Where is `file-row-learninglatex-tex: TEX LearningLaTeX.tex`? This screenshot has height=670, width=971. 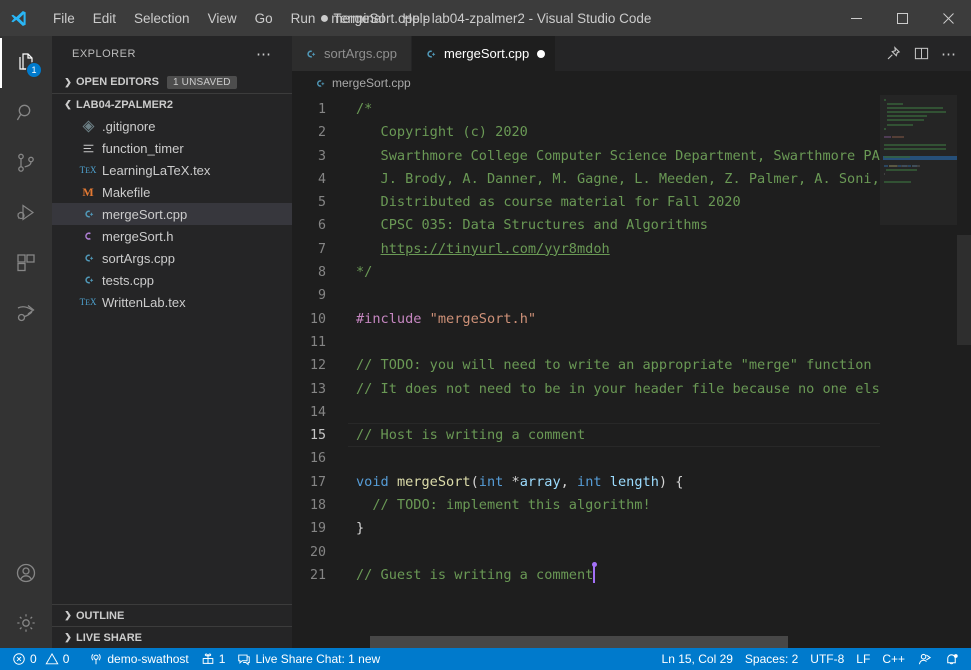 file-row-learninglatex-tex: TEX LearningLaTeX.tex is located at coordinates (172, 170).